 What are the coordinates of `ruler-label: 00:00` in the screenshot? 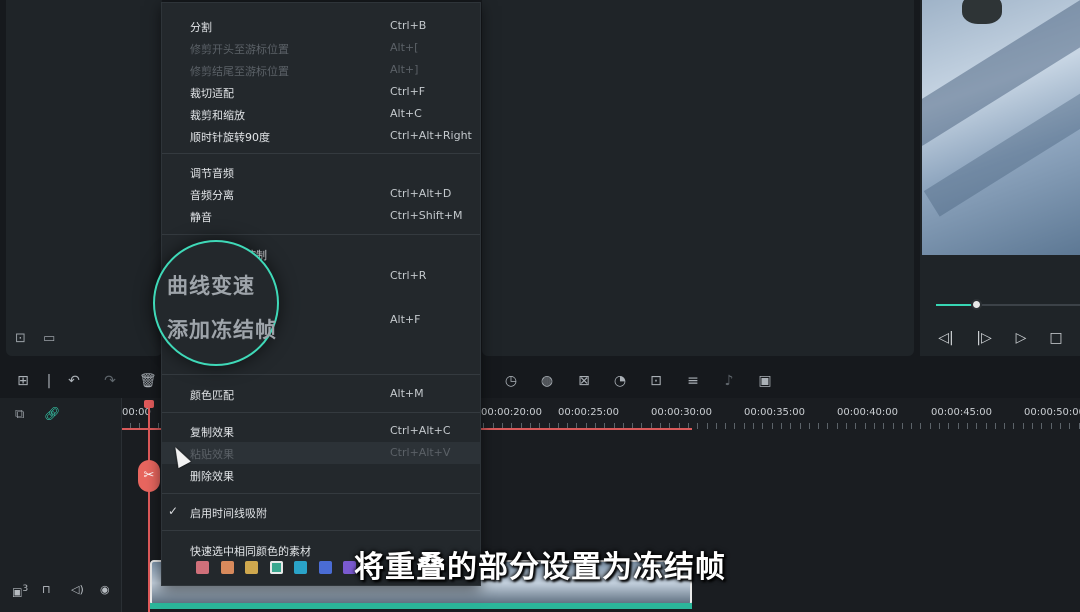 It's located at (136, 412).